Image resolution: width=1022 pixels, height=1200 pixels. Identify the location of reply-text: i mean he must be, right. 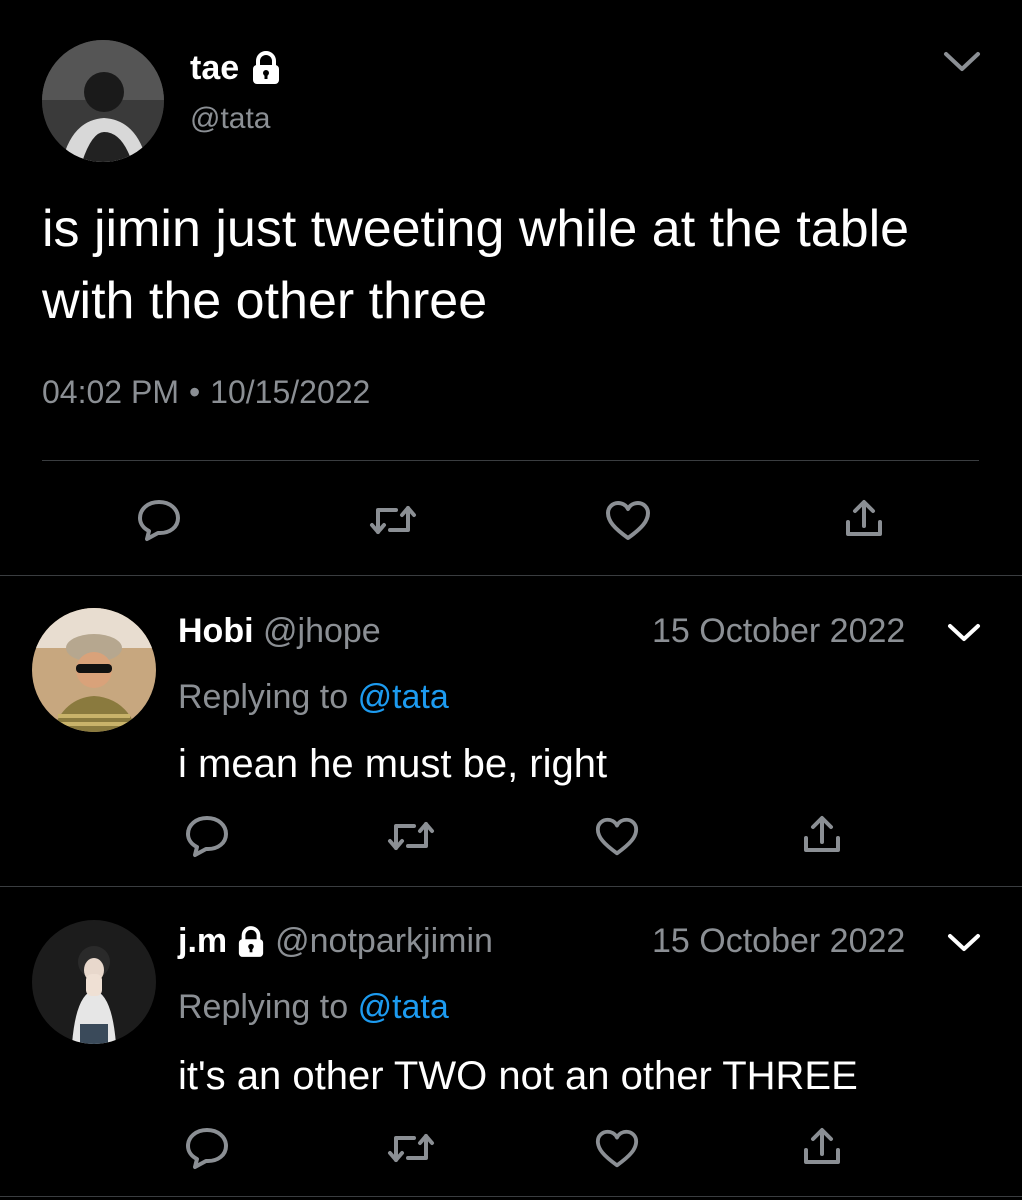
(393, 764).